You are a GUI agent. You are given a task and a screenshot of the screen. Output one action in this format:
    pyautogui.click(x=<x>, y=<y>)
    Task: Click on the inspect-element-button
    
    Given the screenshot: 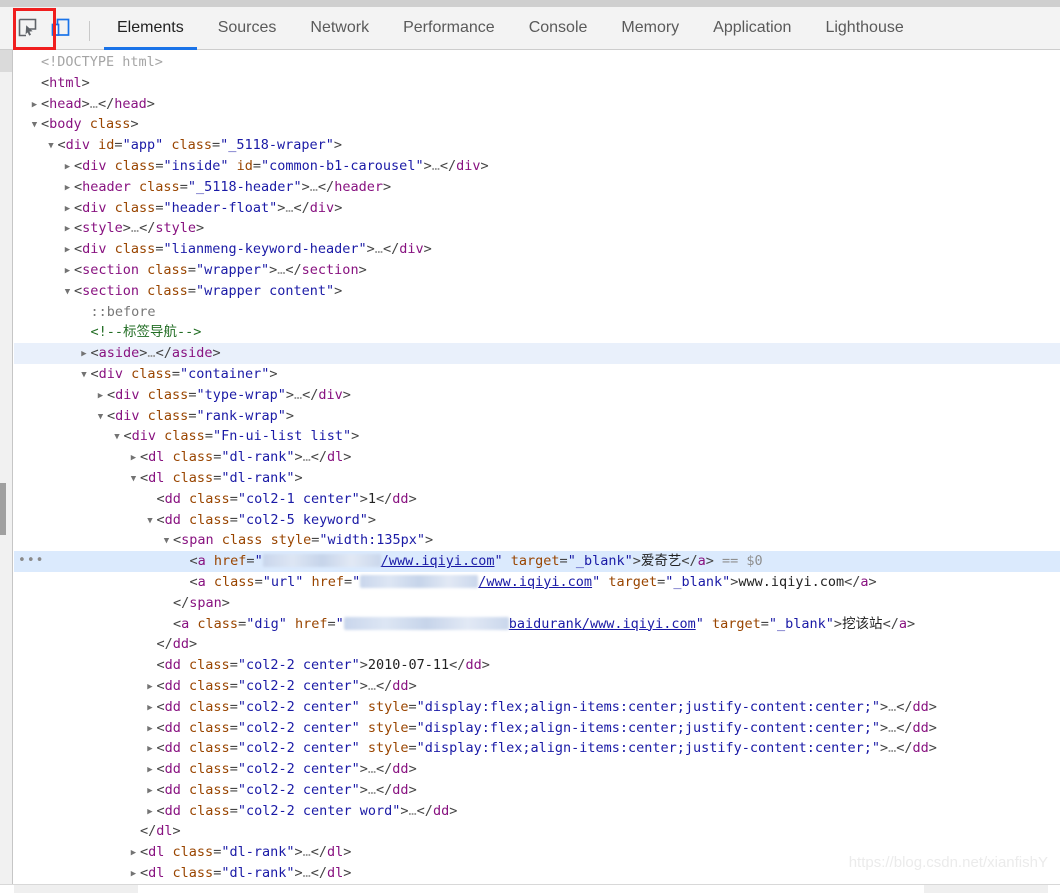 What is the action you would take?
    pyautogui.click(x=27, y=27)
    